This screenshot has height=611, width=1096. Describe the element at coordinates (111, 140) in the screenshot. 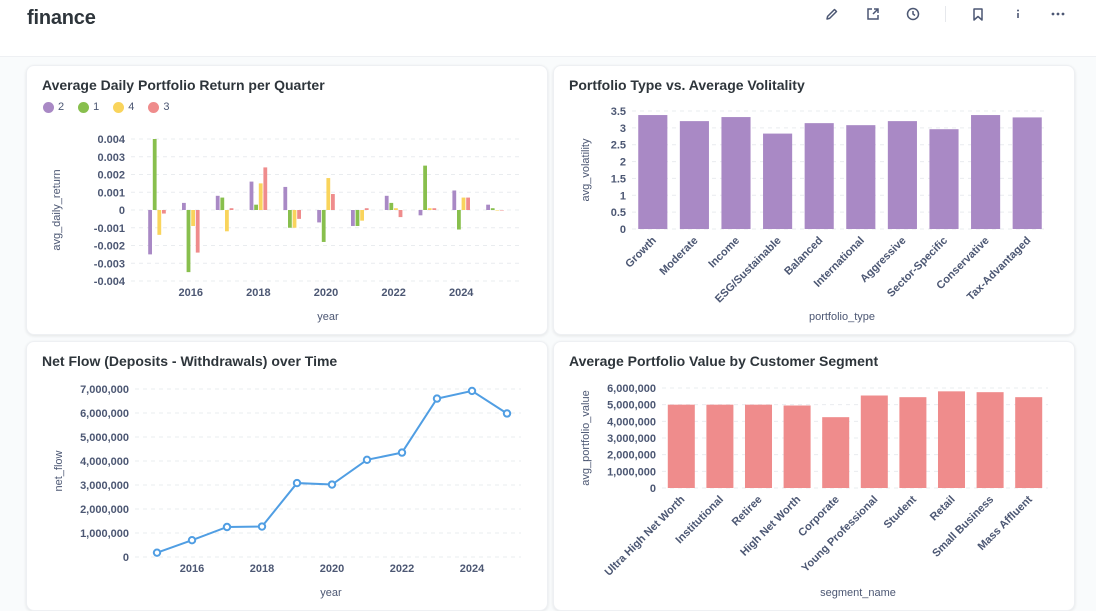

I see `y-tick-label: 0.004` at that location.